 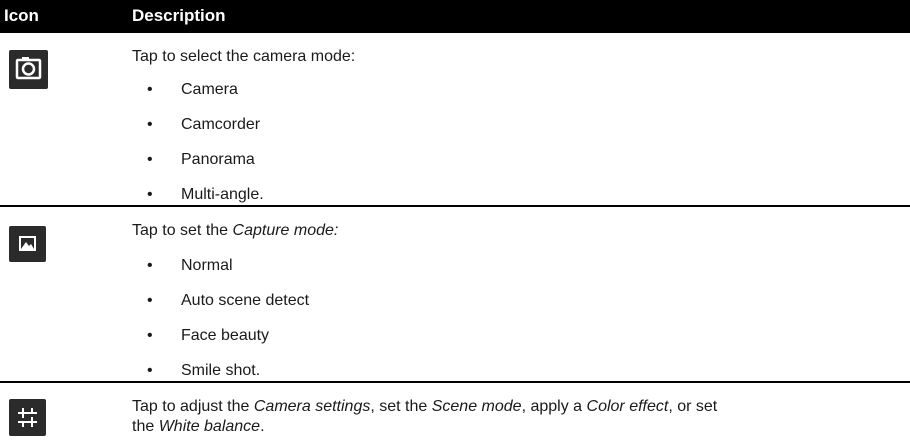 I want to click on list-item: Camcorder, so click(x=205, y=132).